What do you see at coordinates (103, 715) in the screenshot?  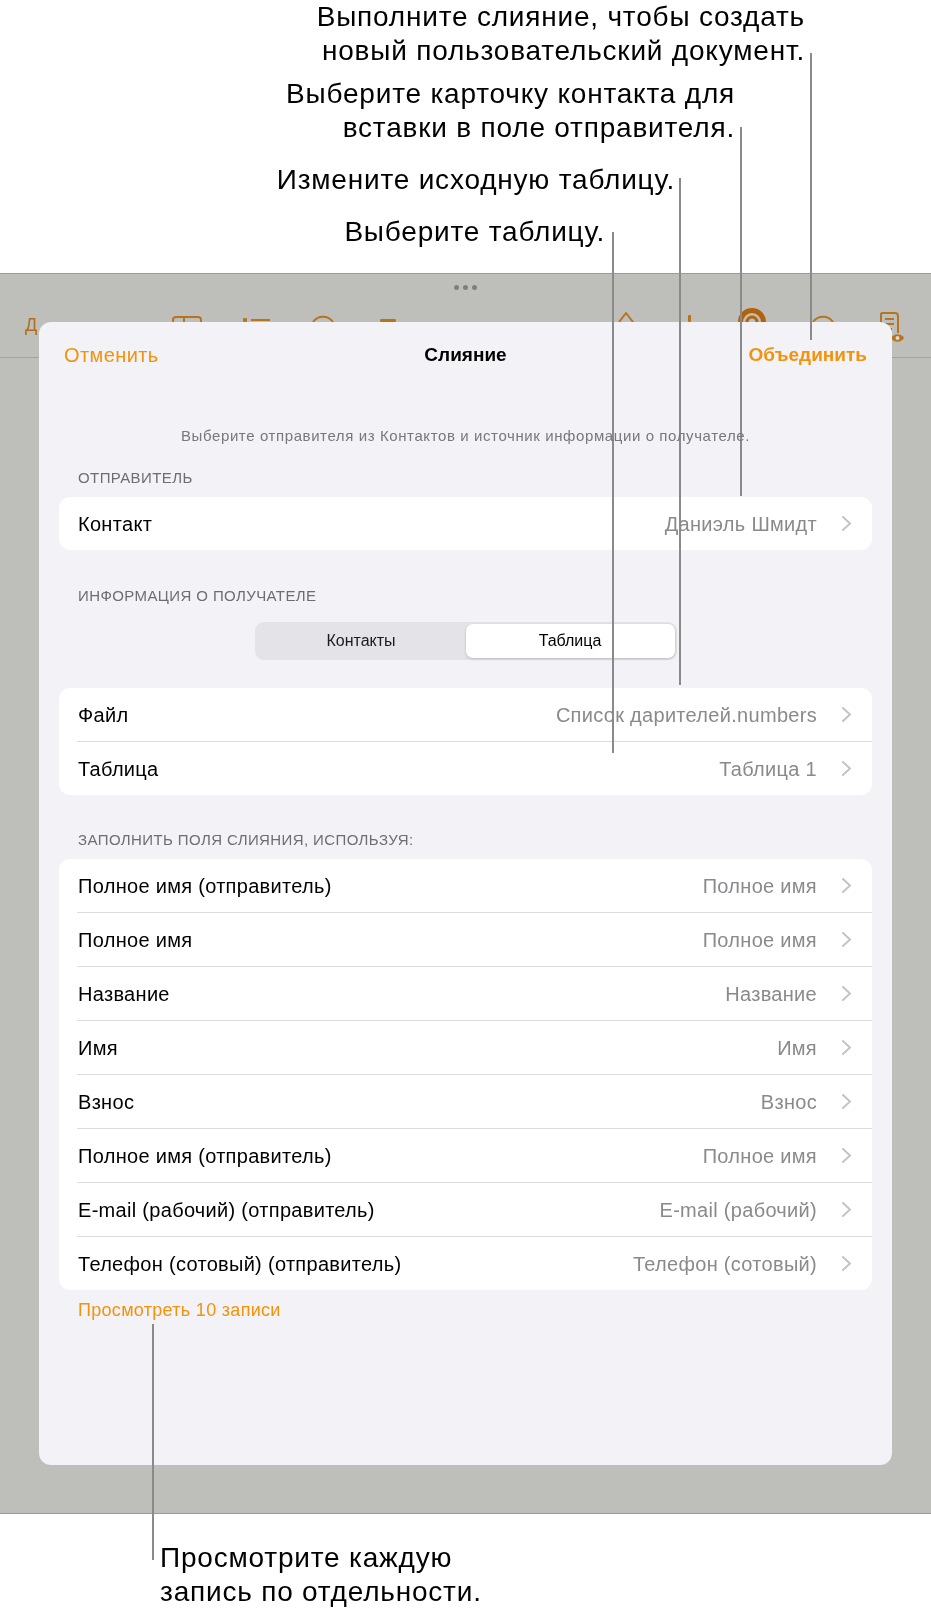 I see `row-label: Файл` at bounding box center [103, 715].